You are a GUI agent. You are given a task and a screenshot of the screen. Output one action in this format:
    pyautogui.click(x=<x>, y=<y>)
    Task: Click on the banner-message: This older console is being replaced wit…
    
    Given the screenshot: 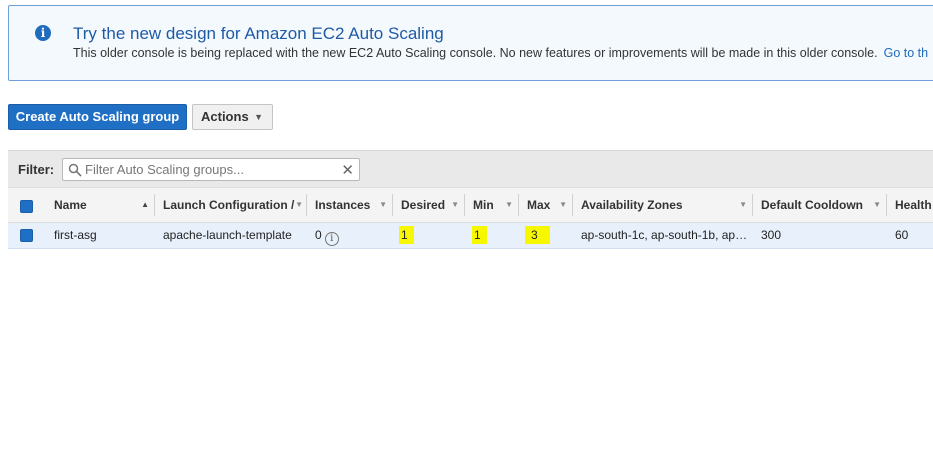 What is the action you would take?
    pyautogui.click(x=475, y=53)
    